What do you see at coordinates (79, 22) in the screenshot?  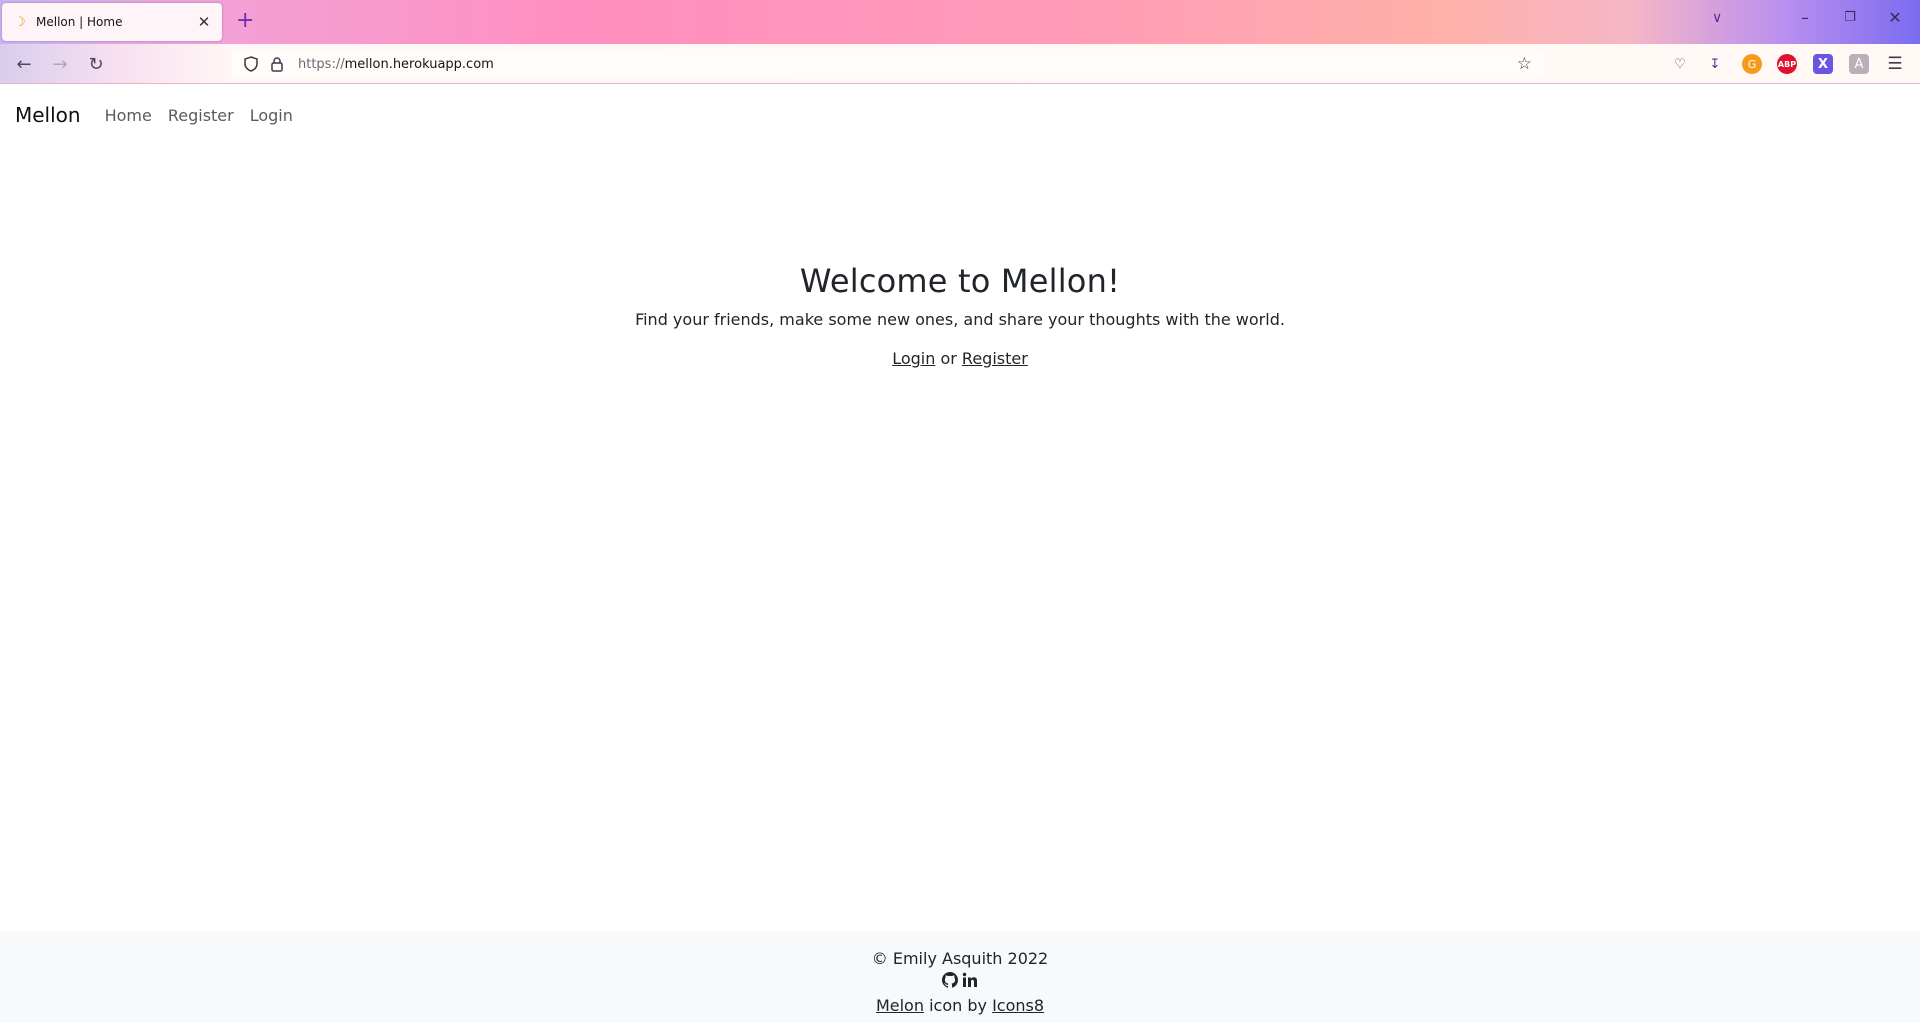 I see `tab-title: Mellon | Home` at bounding box center [79, 22].